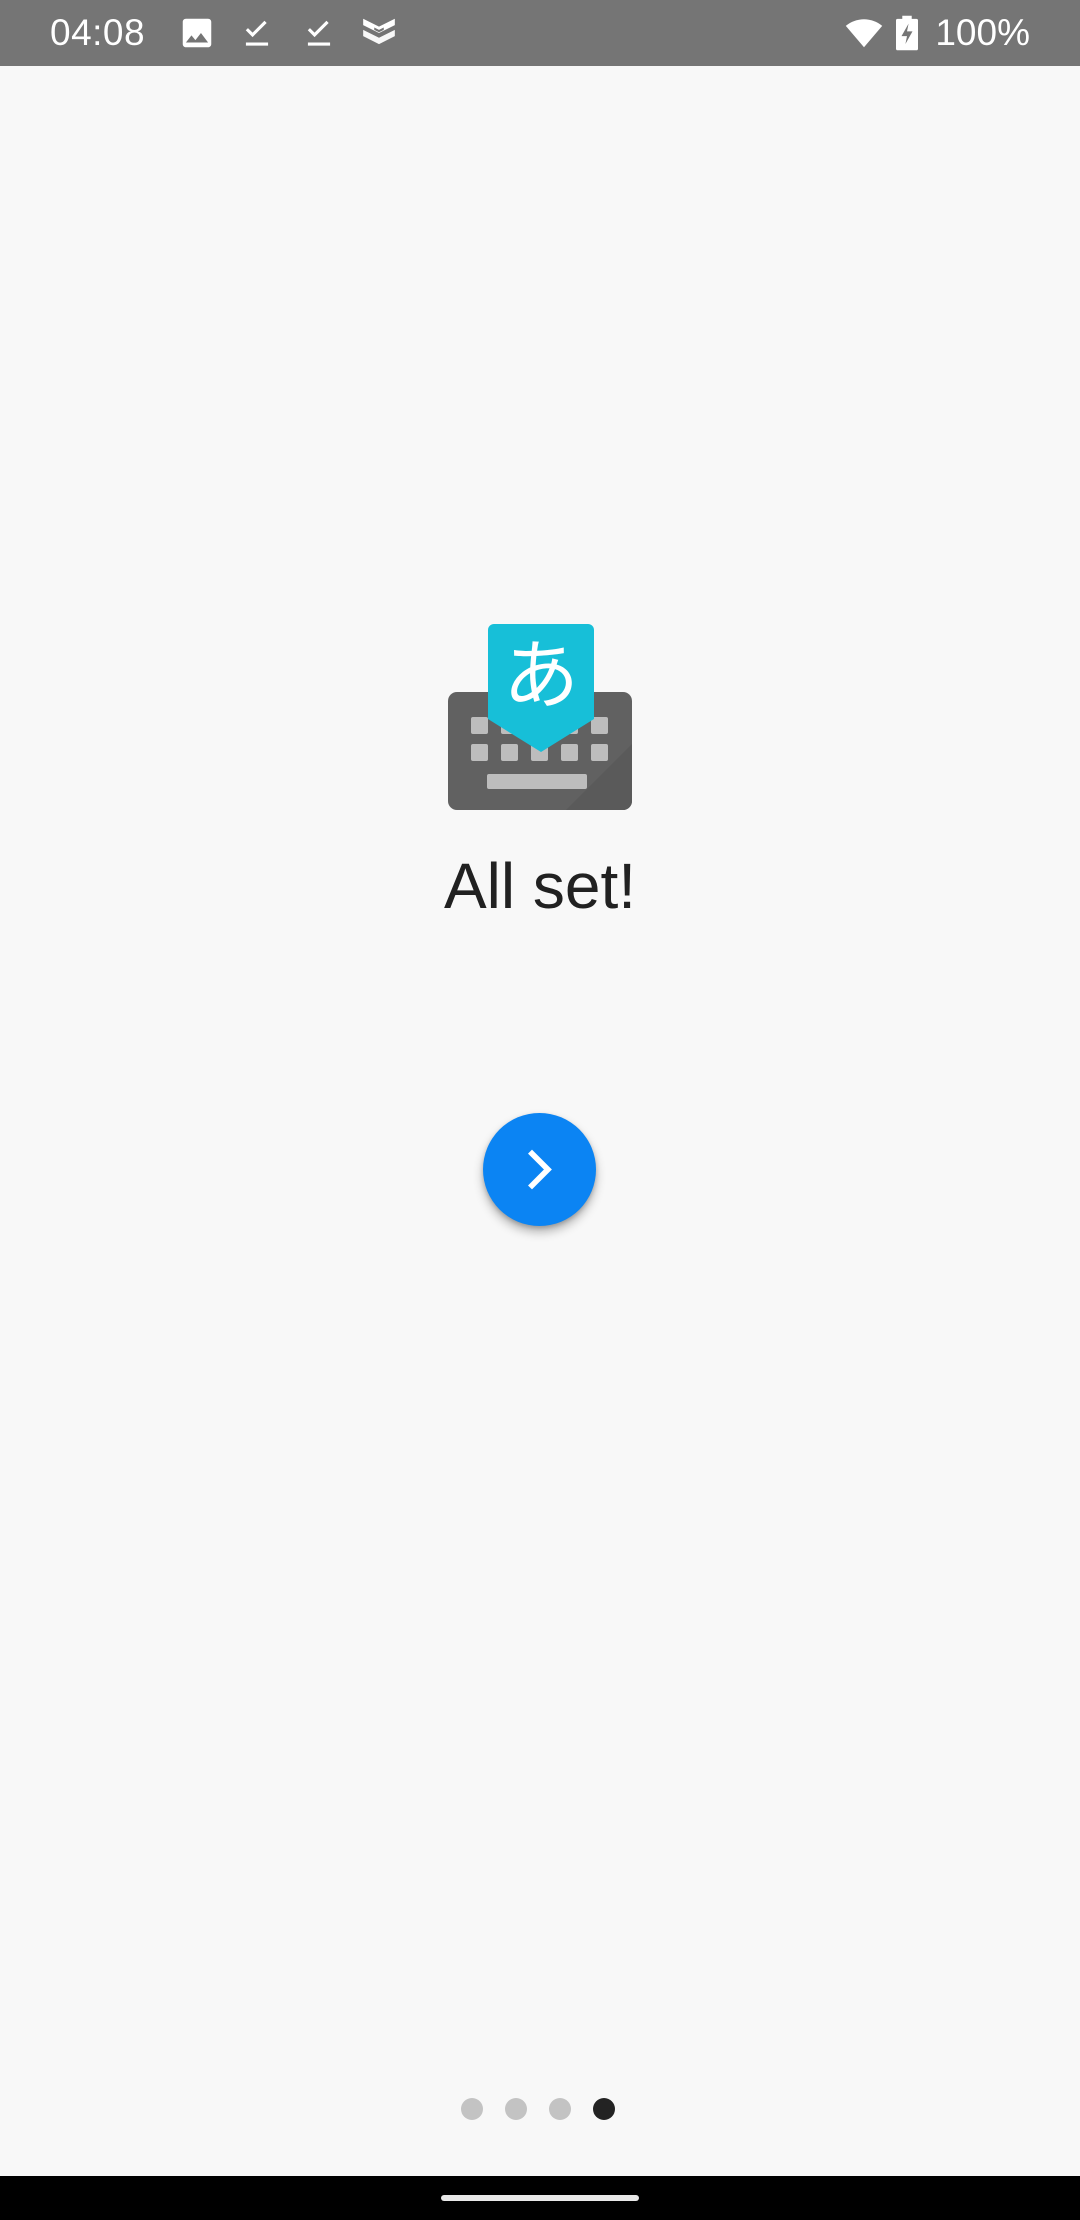  What do you see at coordinates (197, 33) in the screenshot?
I see `image-icon` at bounding box center [197, 33].